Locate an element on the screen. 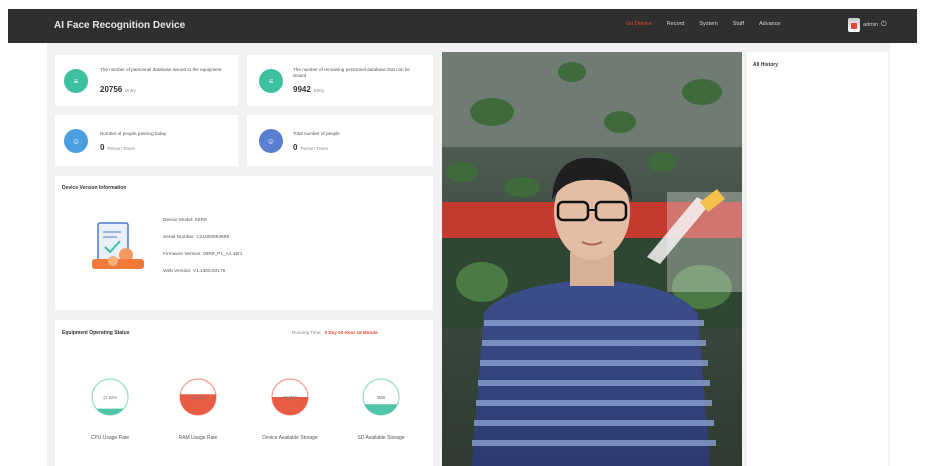 This screenshot has width=925, height=466. person-icon: ☺ is located at coordinates (76, 141).